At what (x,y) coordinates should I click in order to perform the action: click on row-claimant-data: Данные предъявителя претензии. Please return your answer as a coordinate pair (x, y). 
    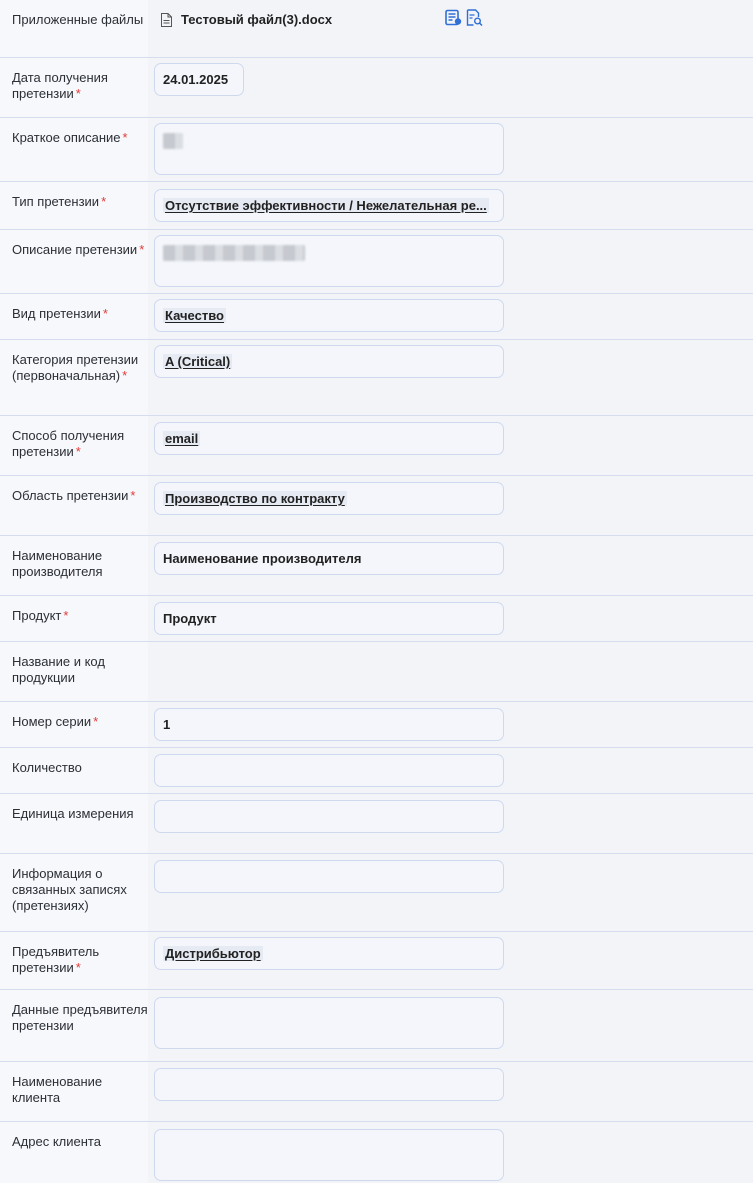
    Looking at the image, I should click on (376, 1026).